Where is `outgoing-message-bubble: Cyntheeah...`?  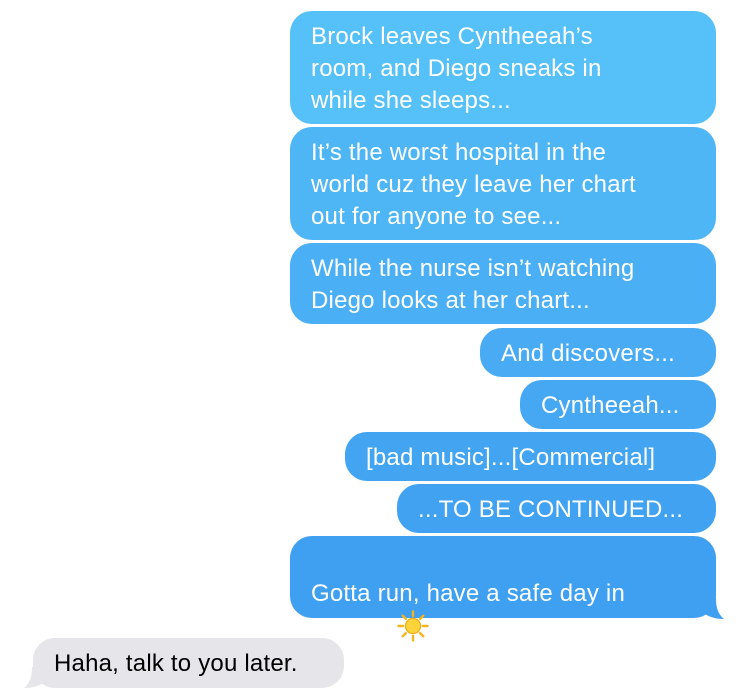
outgoing-message-bubble: Cyntheeah... is located at coordinates (618, 404).